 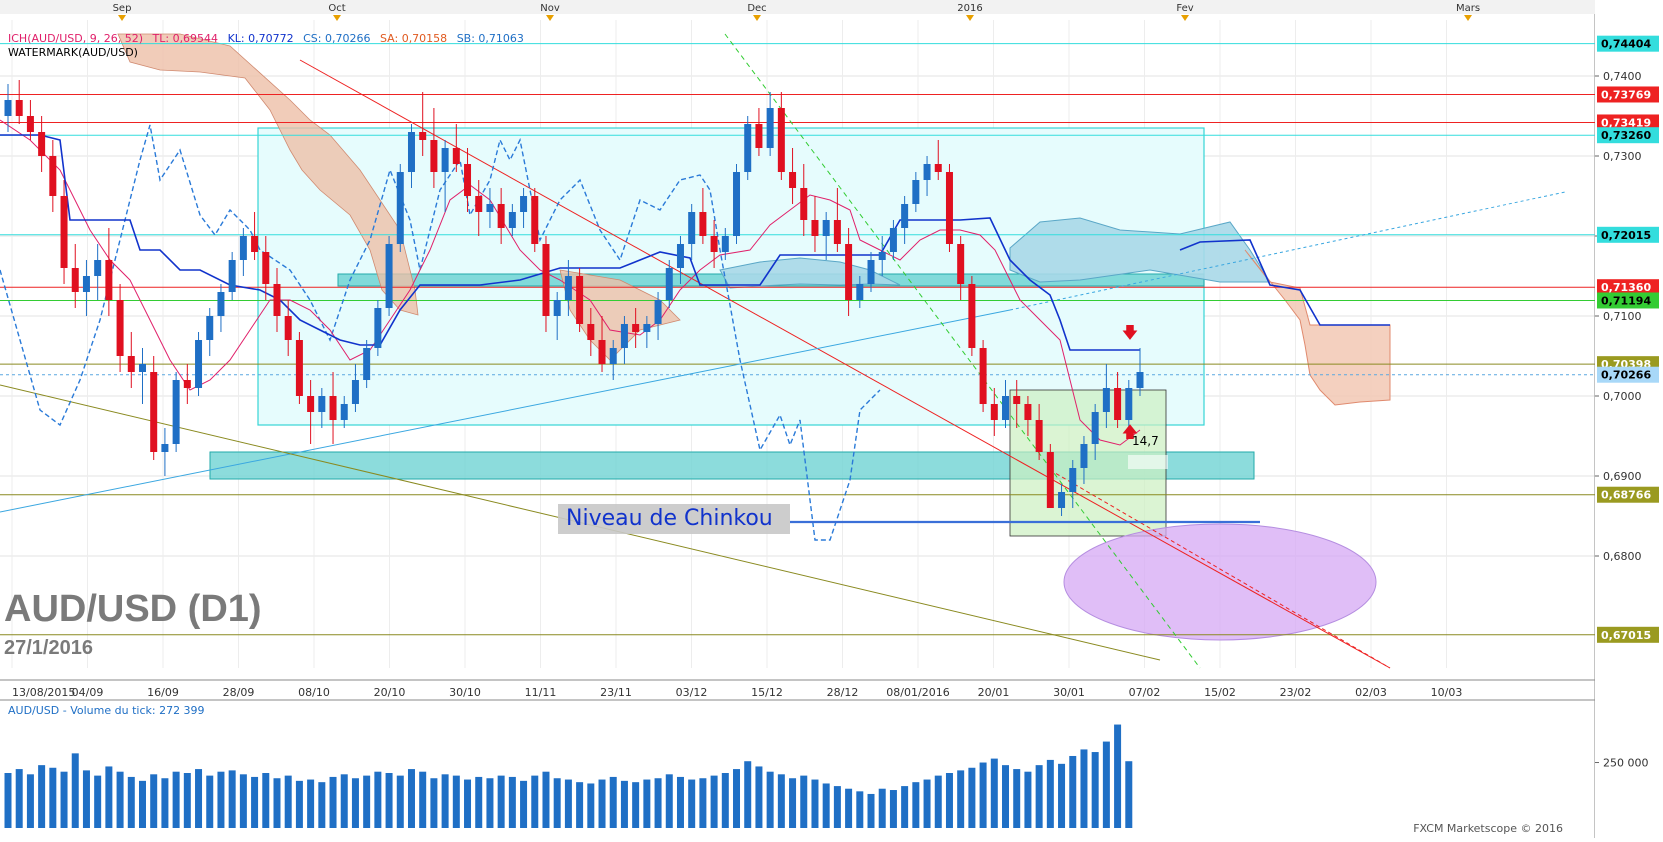 I want to click on month-label: Oct, so click(x=336, y=8).